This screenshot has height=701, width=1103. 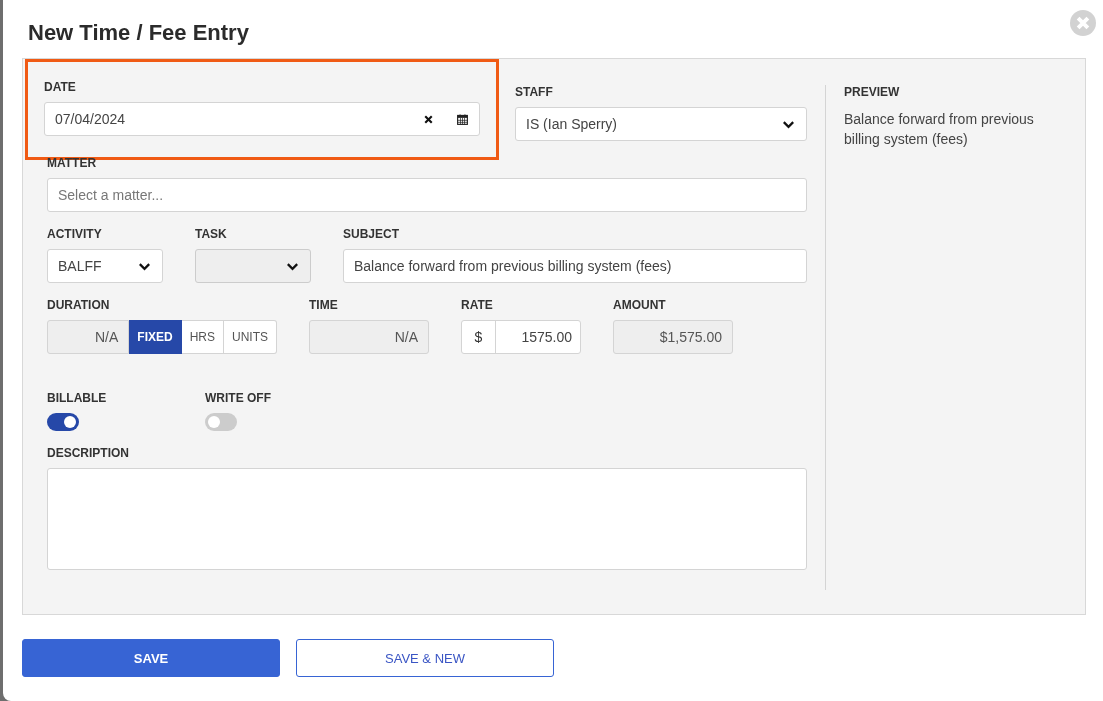 I want to click on save-and-new-button: SAVE & NEW, so click(x=425, y=658).